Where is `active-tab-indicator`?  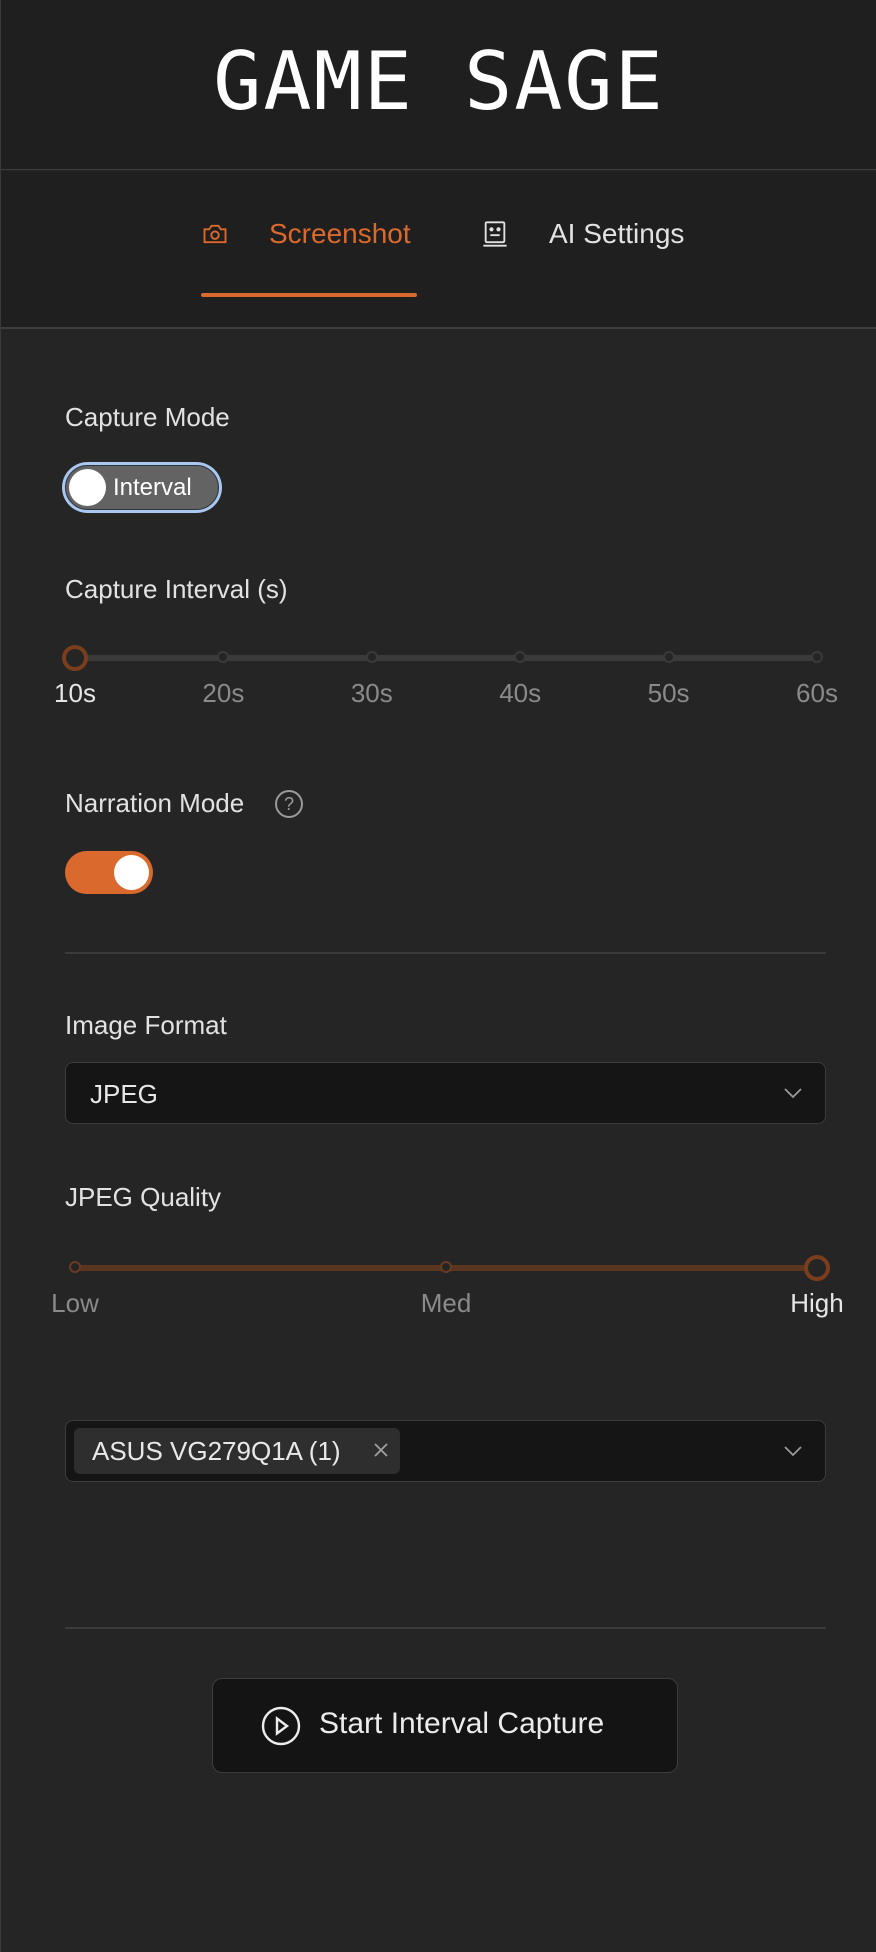
active-tab-indicator is located at coordinates (309, 295).